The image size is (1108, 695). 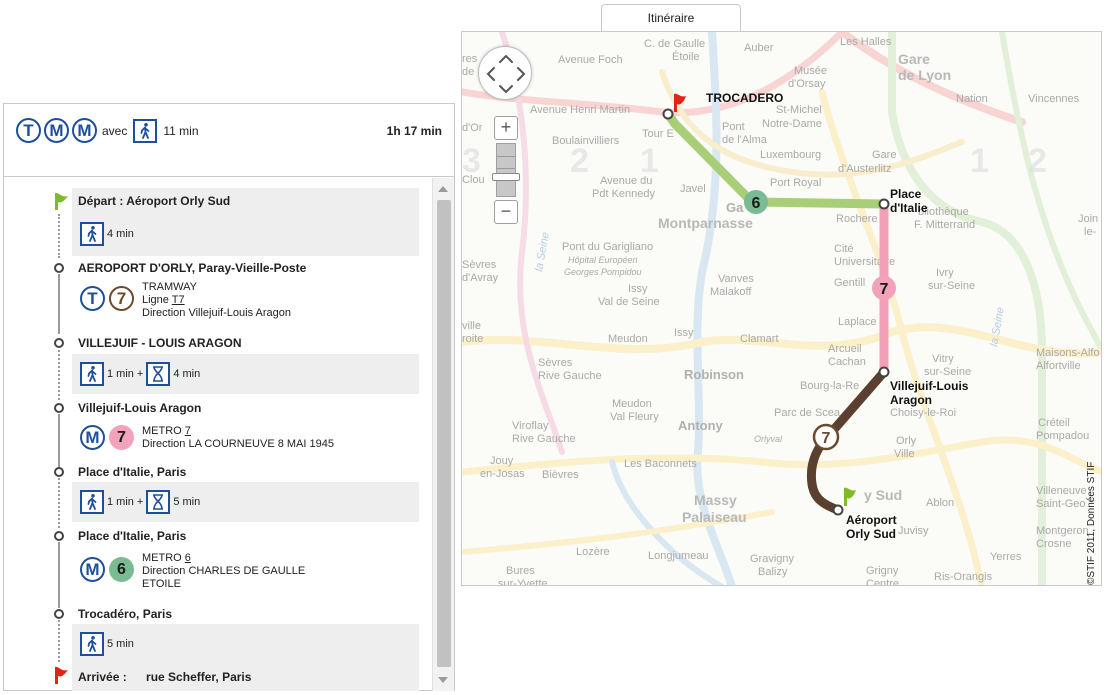 I want to click on stop-place-italie-1: Place d'Italie, Paris, so click(x=132, y=472).